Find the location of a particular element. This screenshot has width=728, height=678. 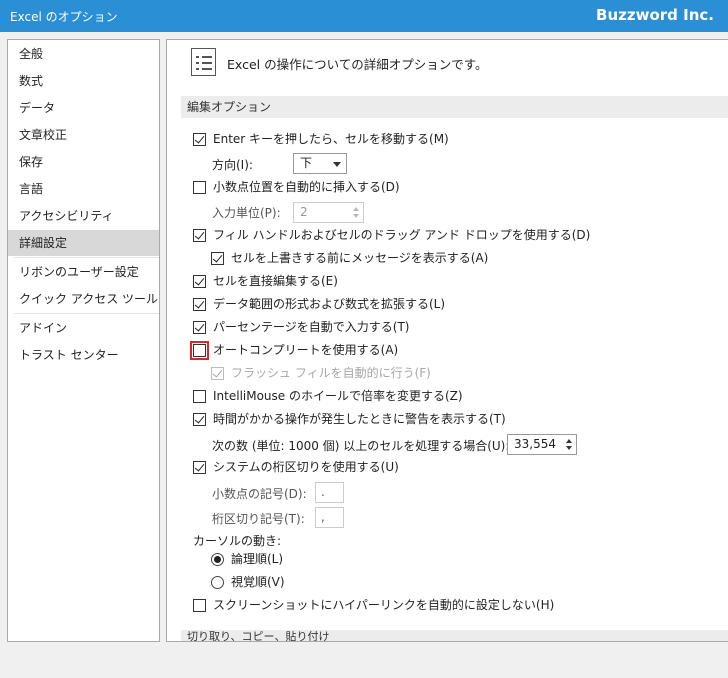

page-description: Excel の操作についての詳細オプションです。 is located at coordinates (357, 64).